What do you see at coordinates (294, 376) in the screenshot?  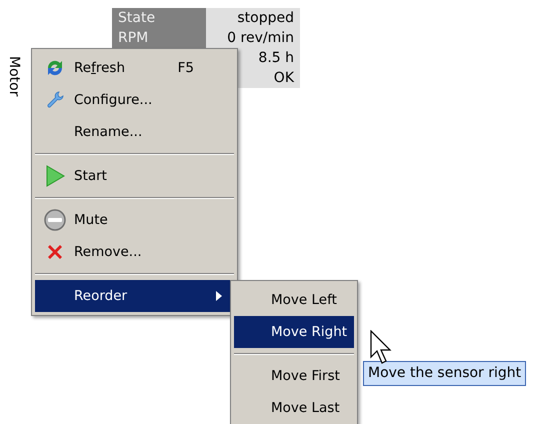 I see `menu-item: Move First` at bounding box center [294, 376].